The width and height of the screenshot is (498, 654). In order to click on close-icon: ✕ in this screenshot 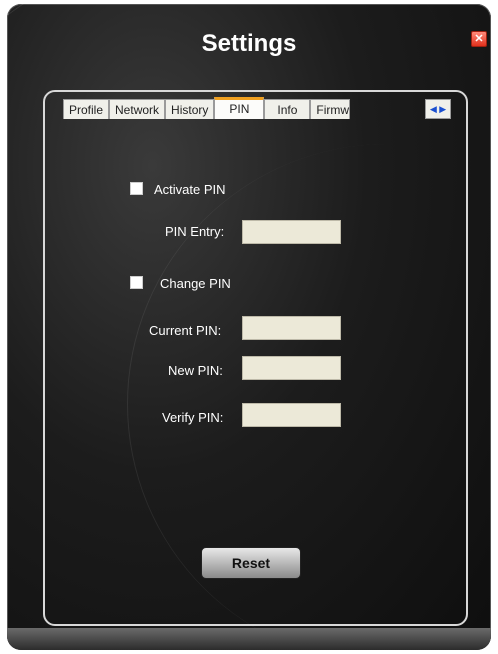, I will do `click(479, 39)`.